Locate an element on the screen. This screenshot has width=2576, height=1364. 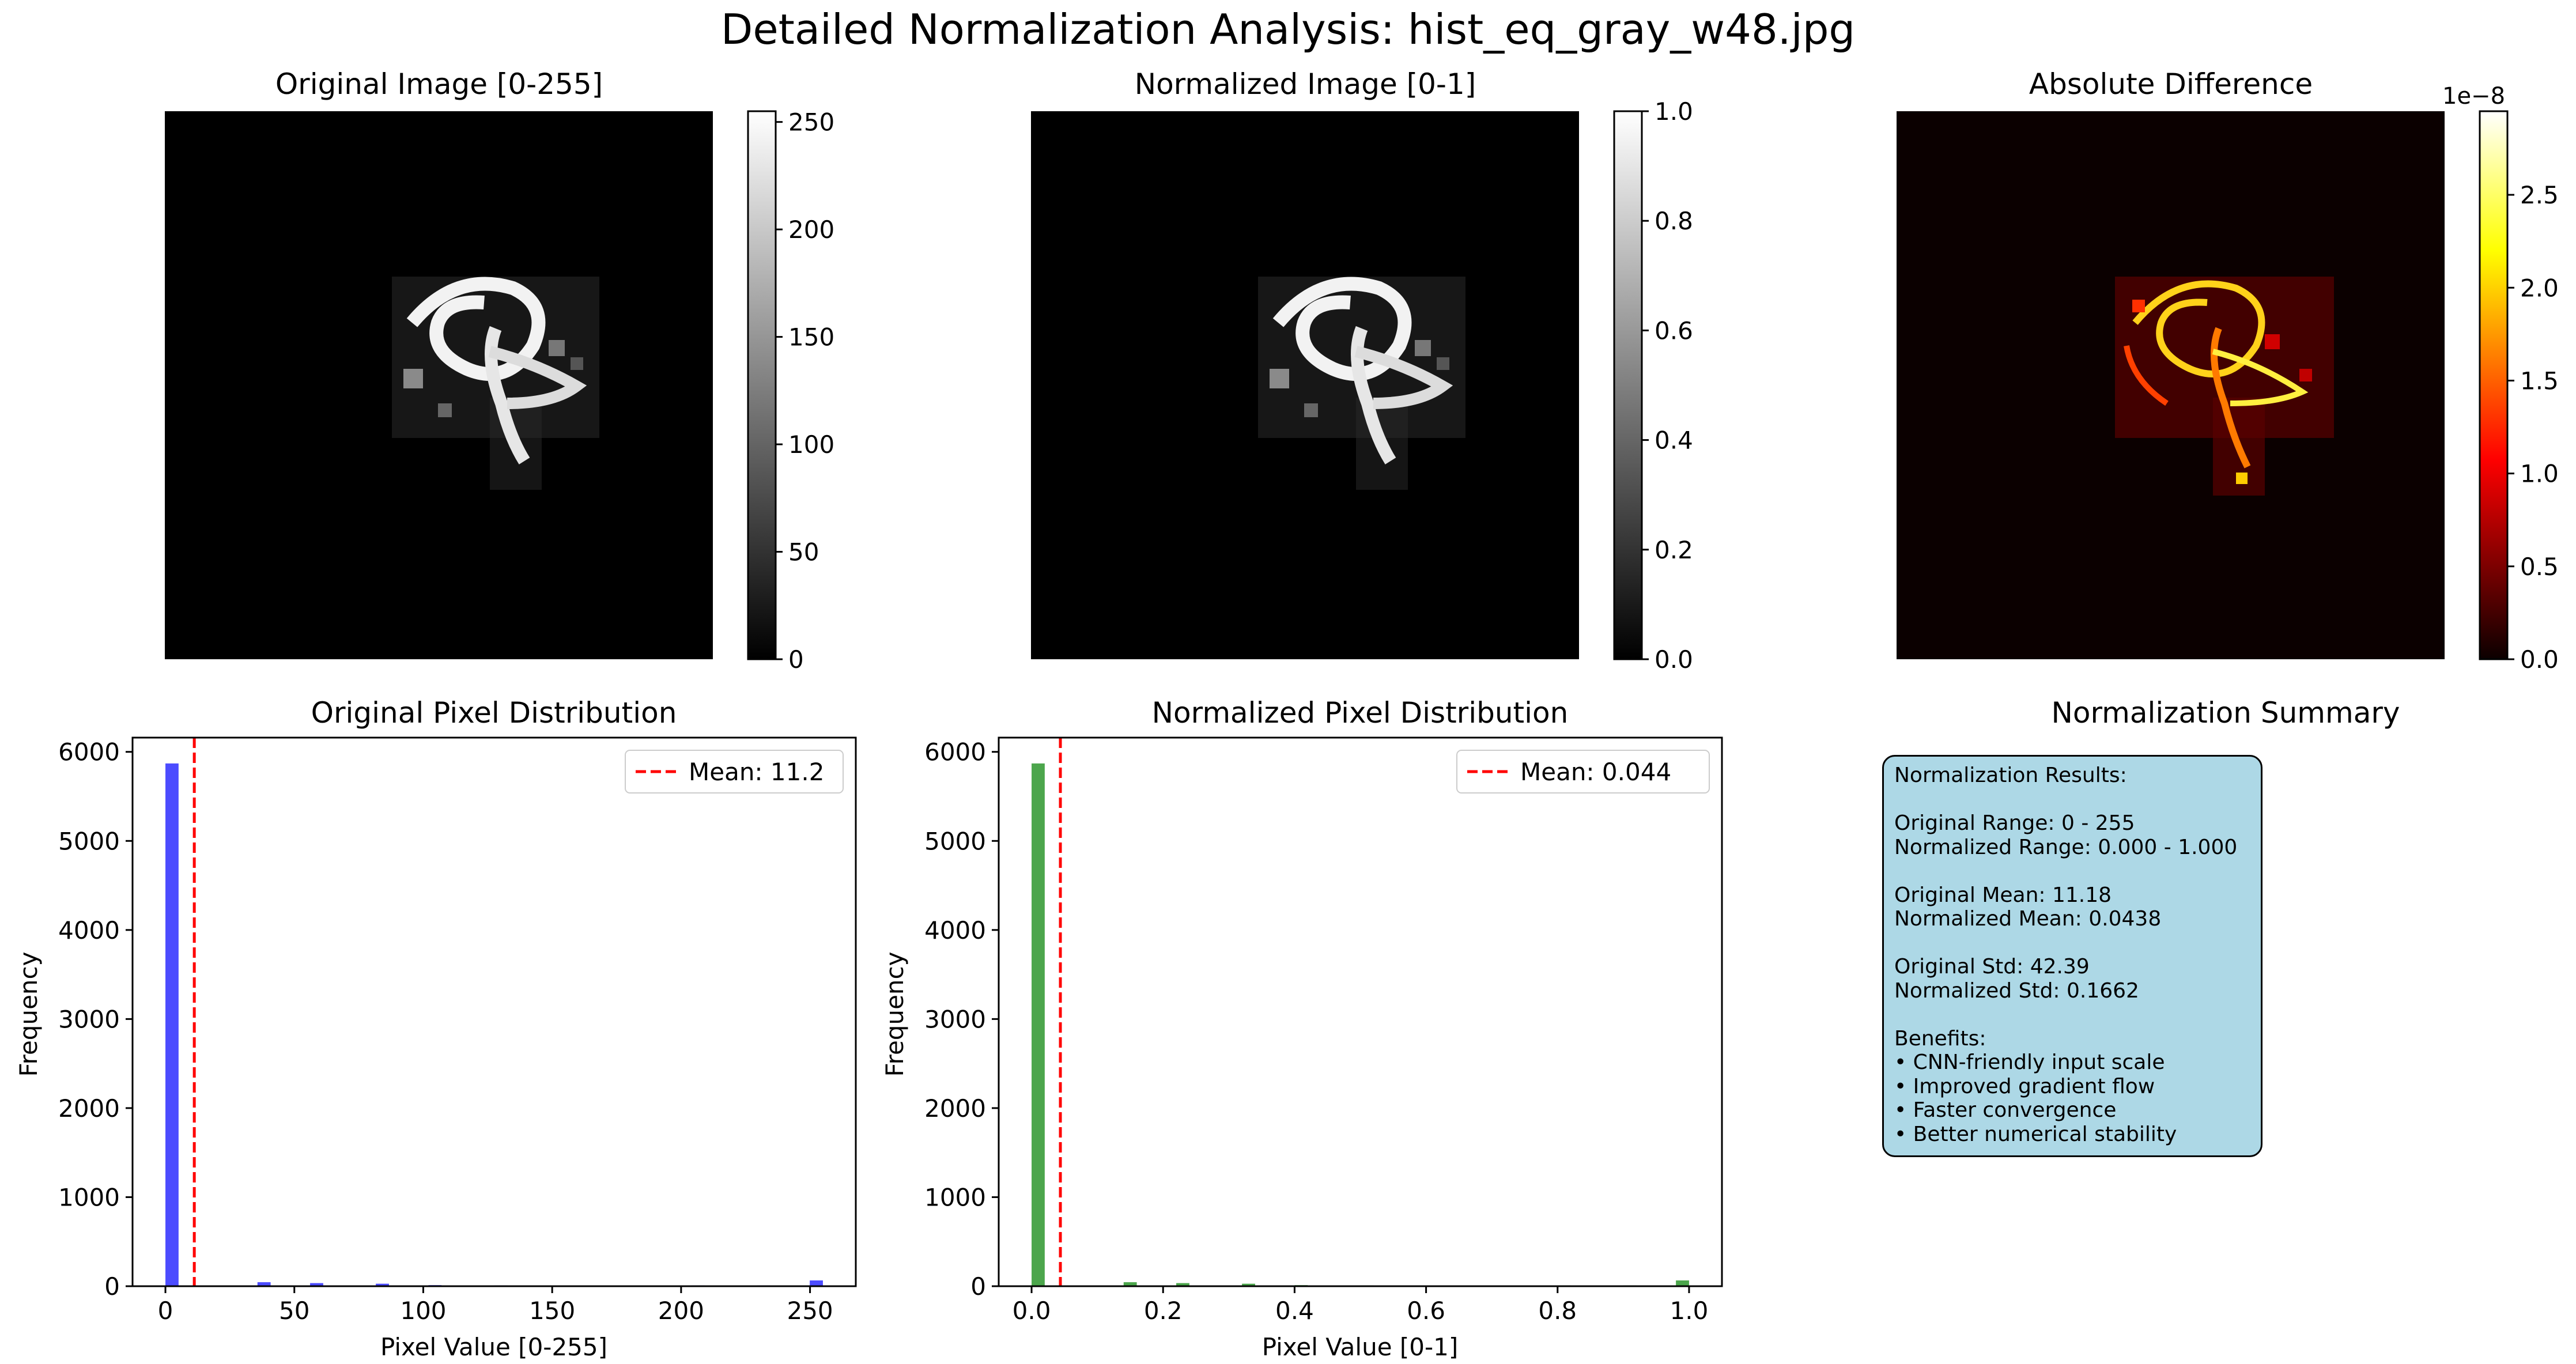
x-tick-label: 0 is located at coordinates (165, 1311).